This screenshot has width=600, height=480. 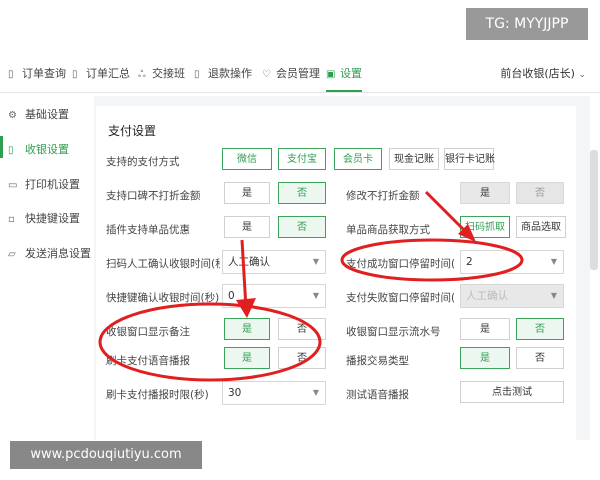 What do you see at coordinates (541, 227) in the screenshot?
I see `single-item-select: 商品选取` at bounding box center [541, 227].